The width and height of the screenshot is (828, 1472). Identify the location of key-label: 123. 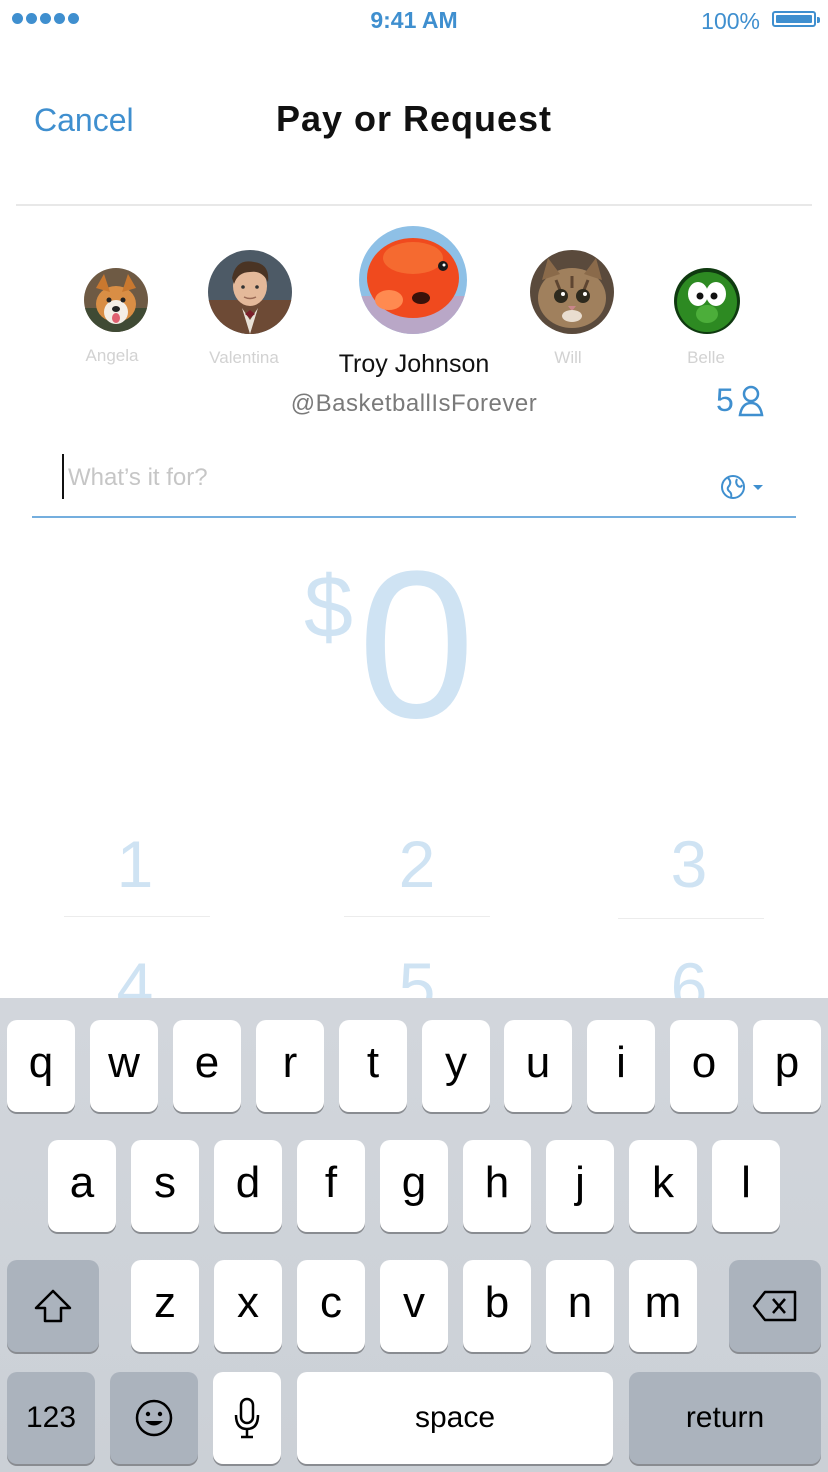
(51, 1417).